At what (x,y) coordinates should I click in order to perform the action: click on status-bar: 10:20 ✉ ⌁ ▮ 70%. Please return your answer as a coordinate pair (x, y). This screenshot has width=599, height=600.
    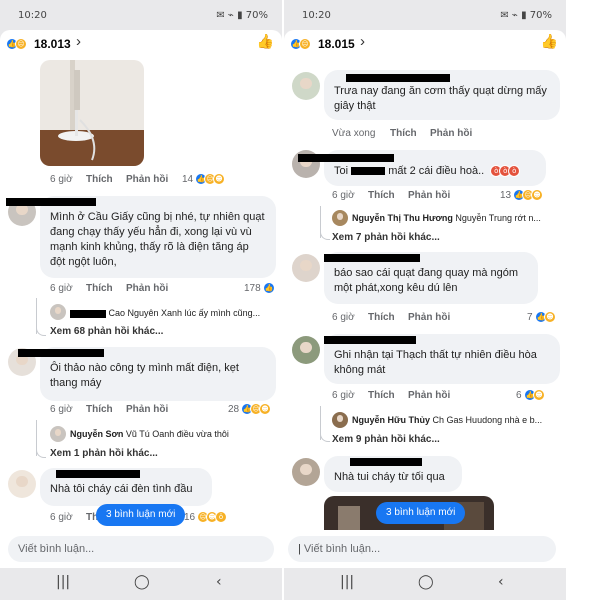
    Looking at the image, I should click on (425, 15).